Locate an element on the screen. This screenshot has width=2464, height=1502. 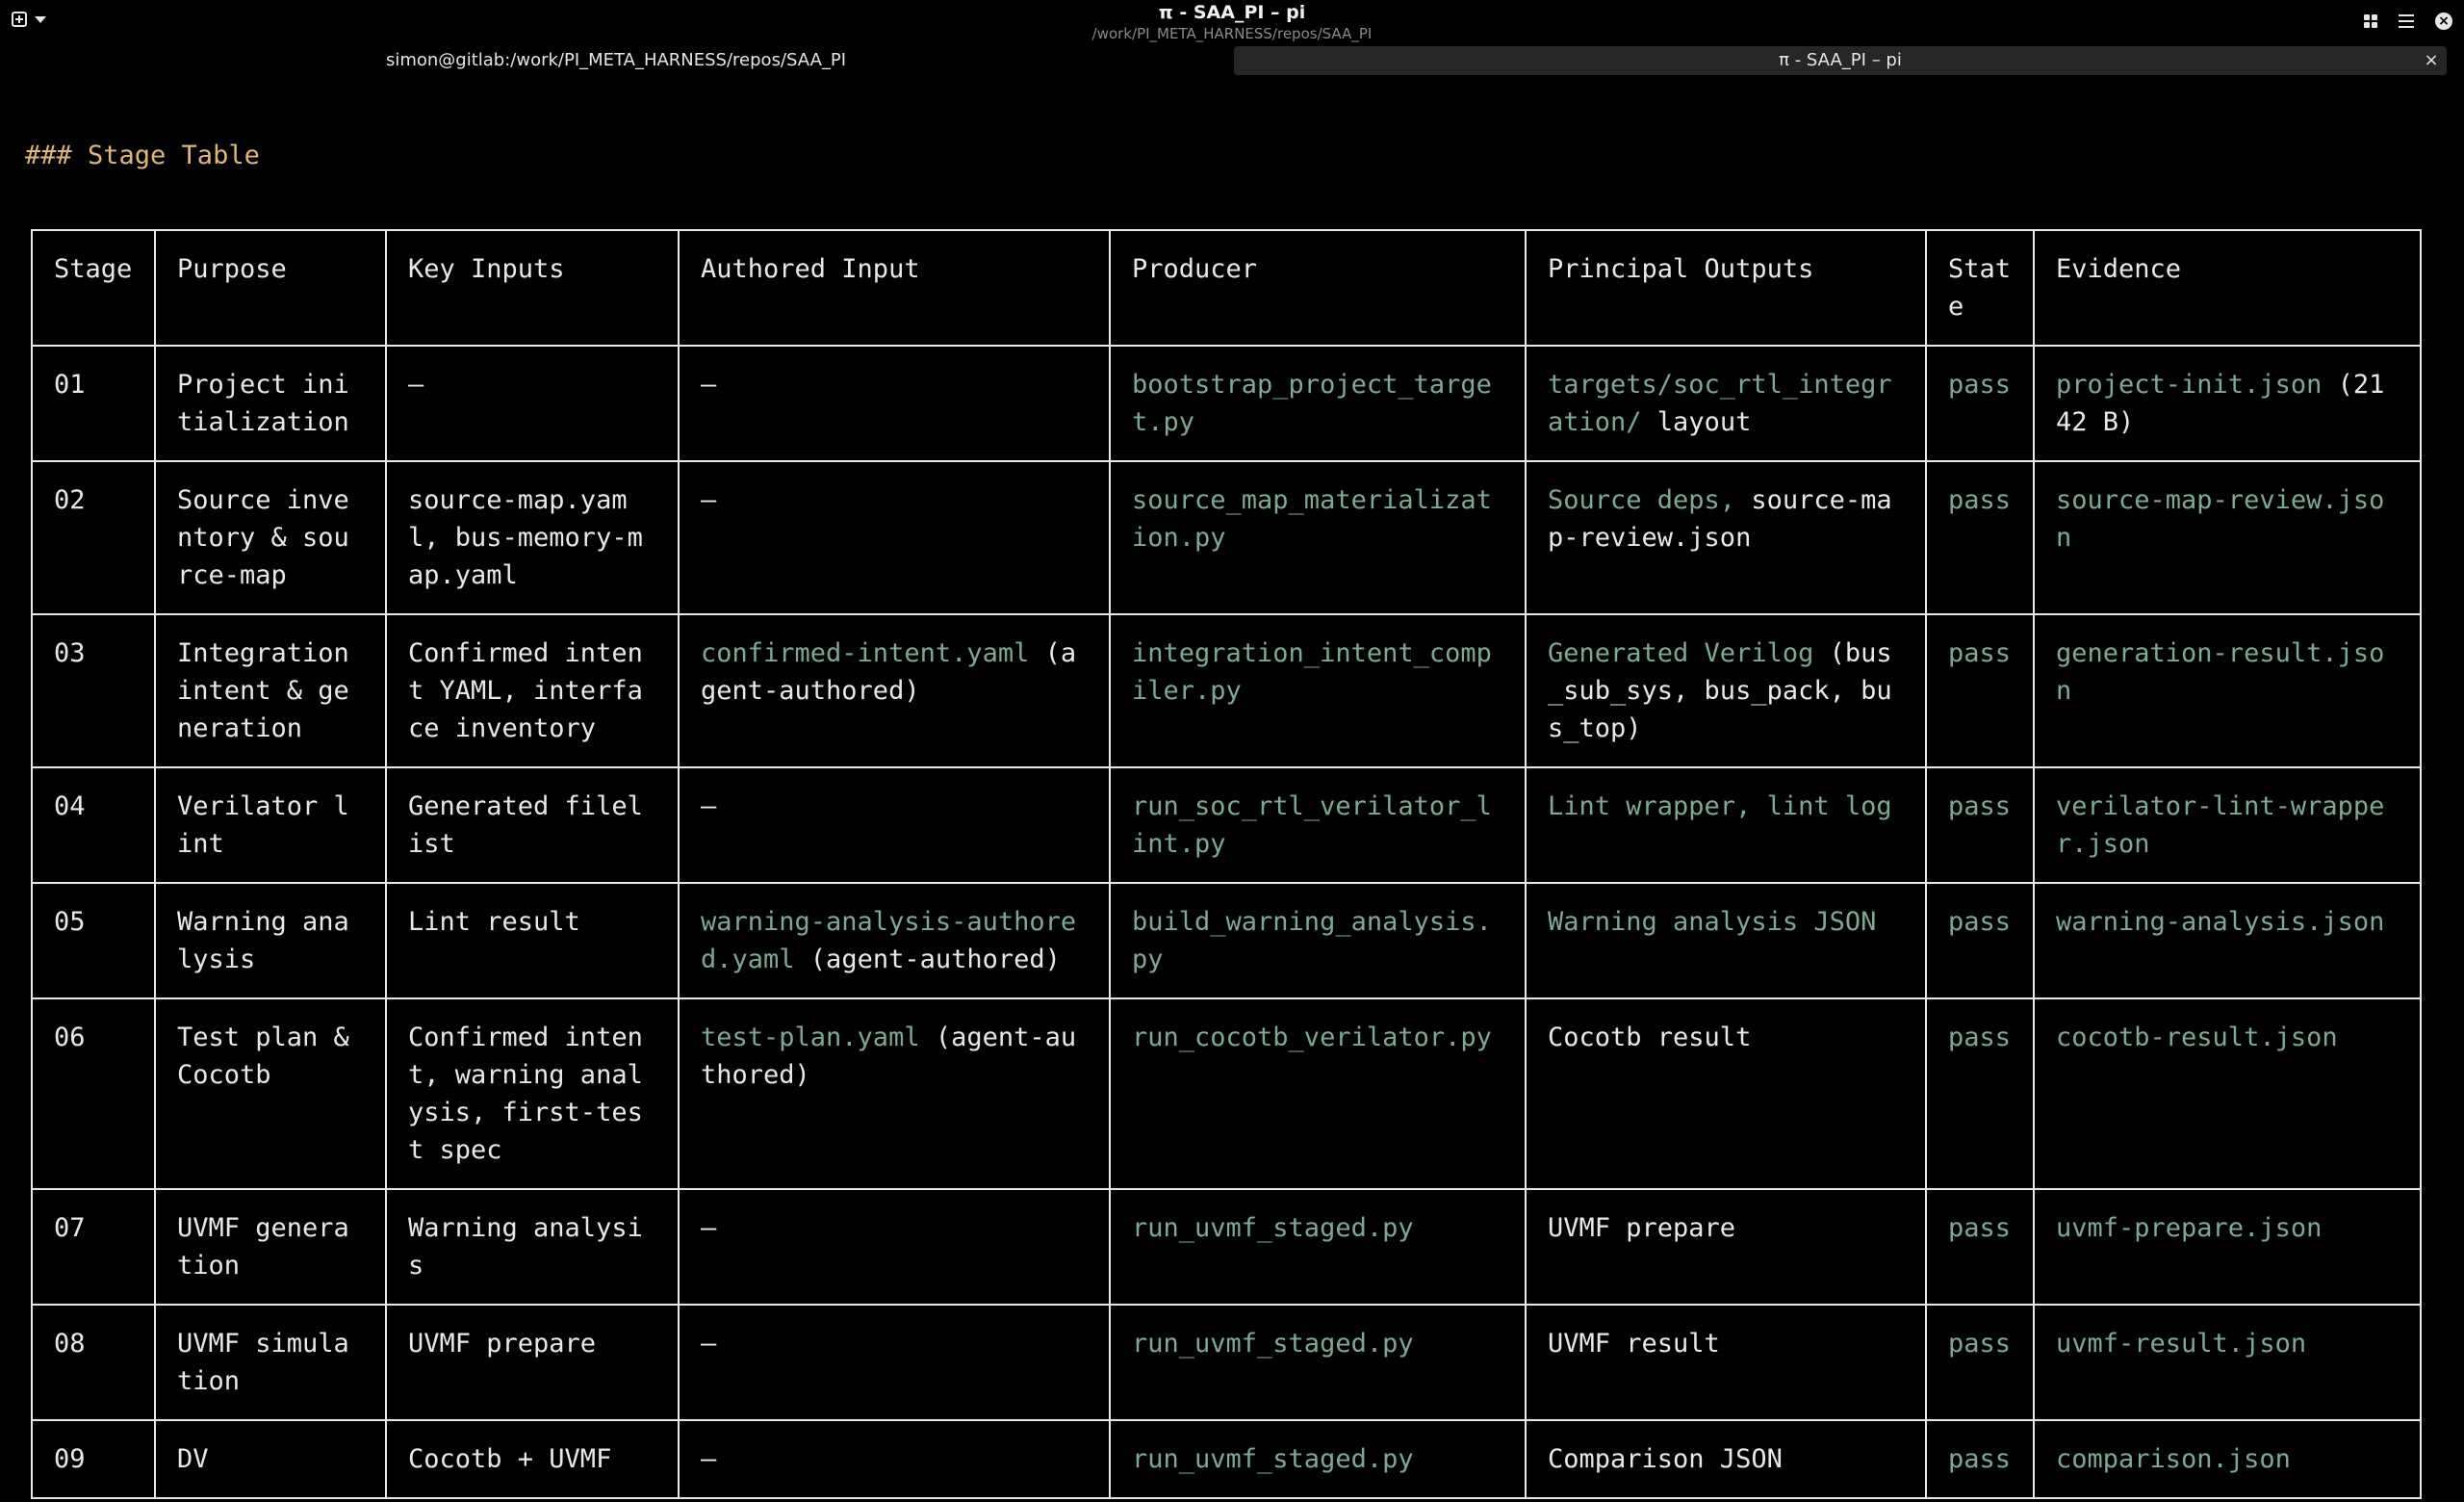
hamburger-menu-icon is located at coordinates (2406, 21).